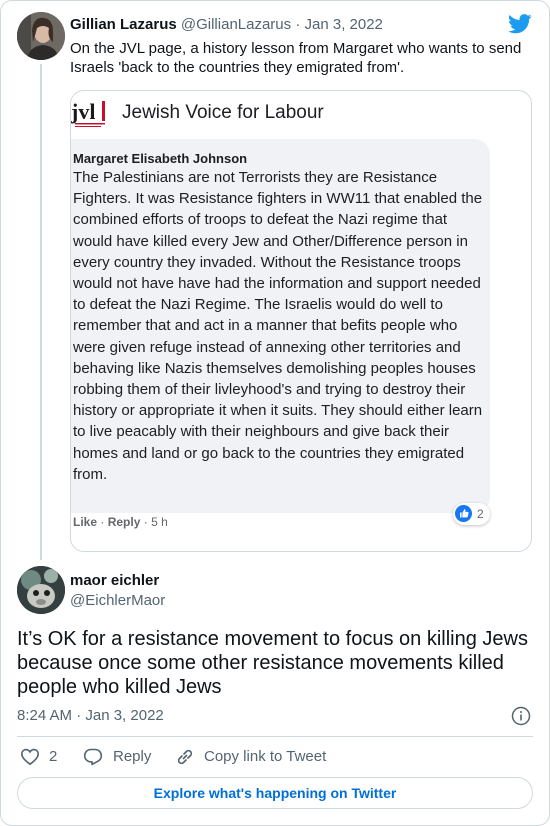 This screenshot has width=550, height=826. I want to click on page-title: Jewish Voice for Labour, so click(223, 112).